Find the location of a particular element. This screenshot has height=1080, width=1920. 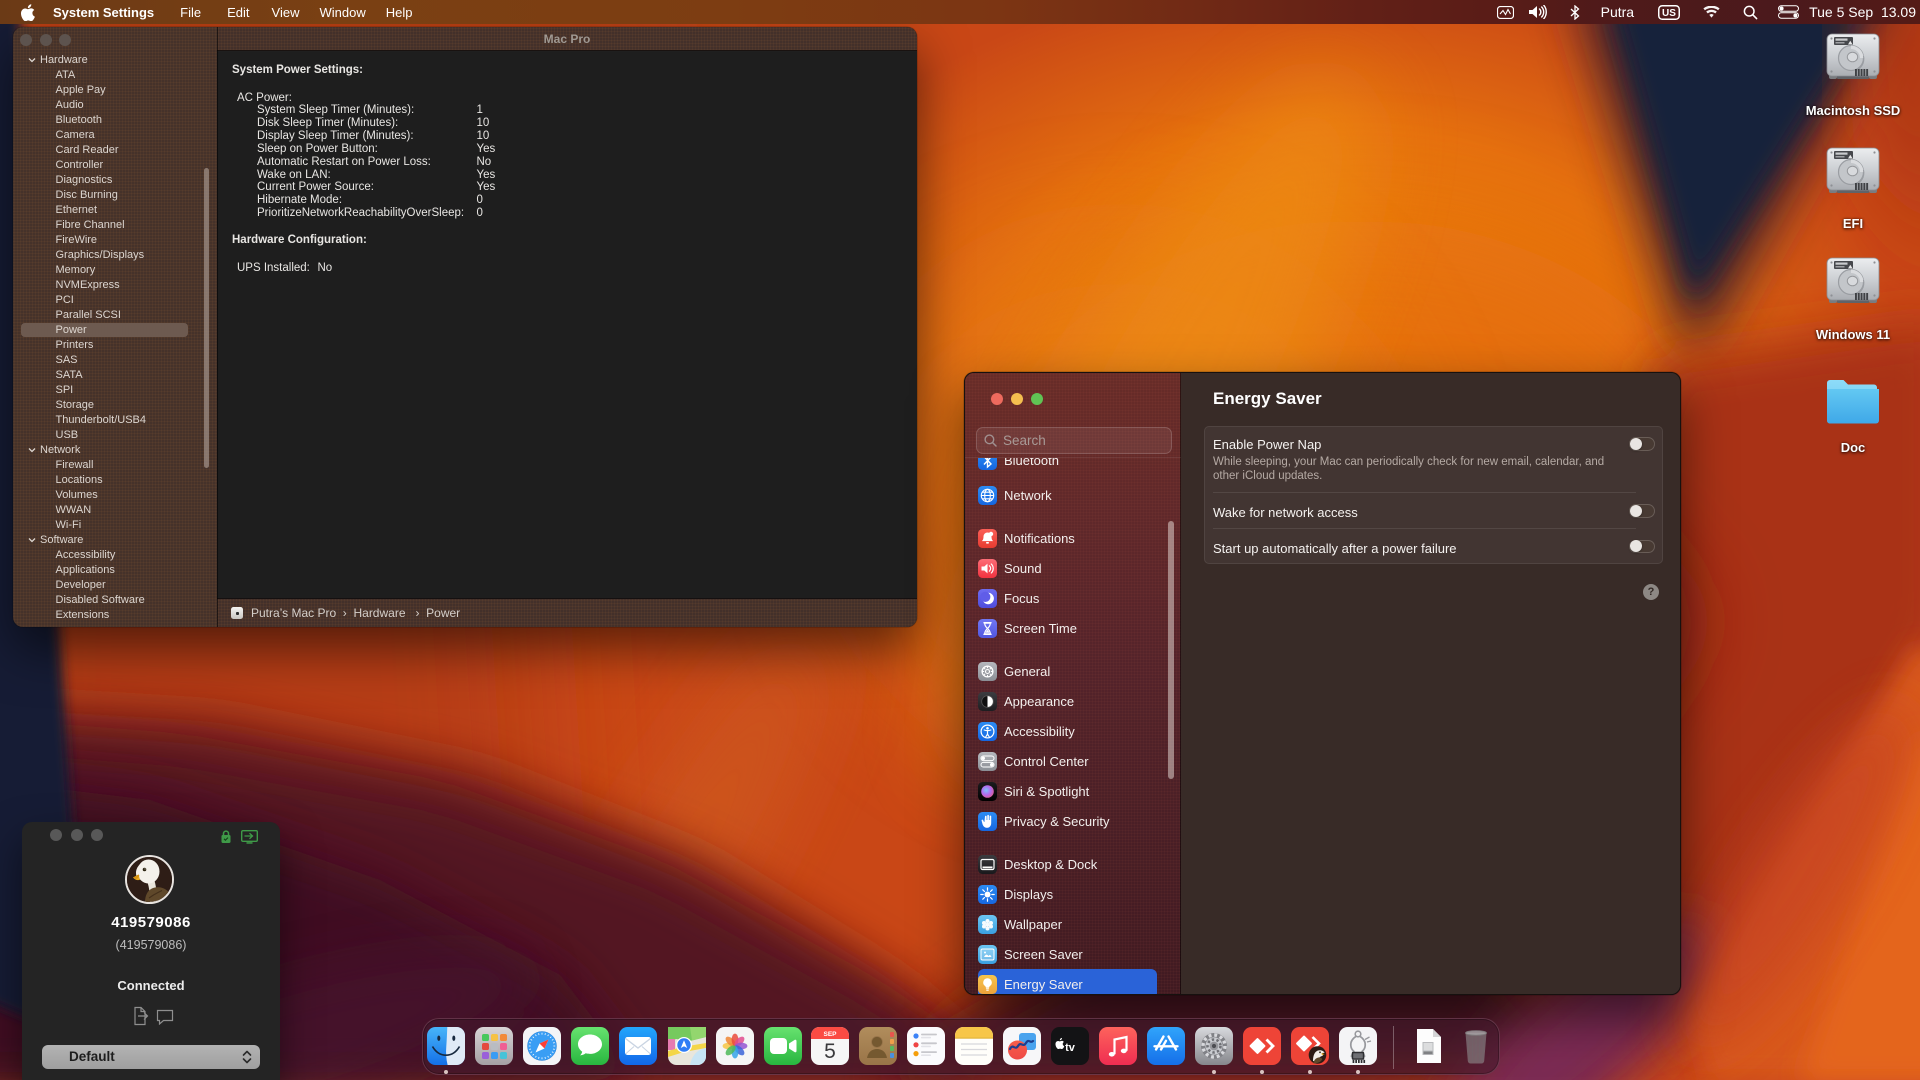

svg-text: US is located at coordinates (1669, 13).